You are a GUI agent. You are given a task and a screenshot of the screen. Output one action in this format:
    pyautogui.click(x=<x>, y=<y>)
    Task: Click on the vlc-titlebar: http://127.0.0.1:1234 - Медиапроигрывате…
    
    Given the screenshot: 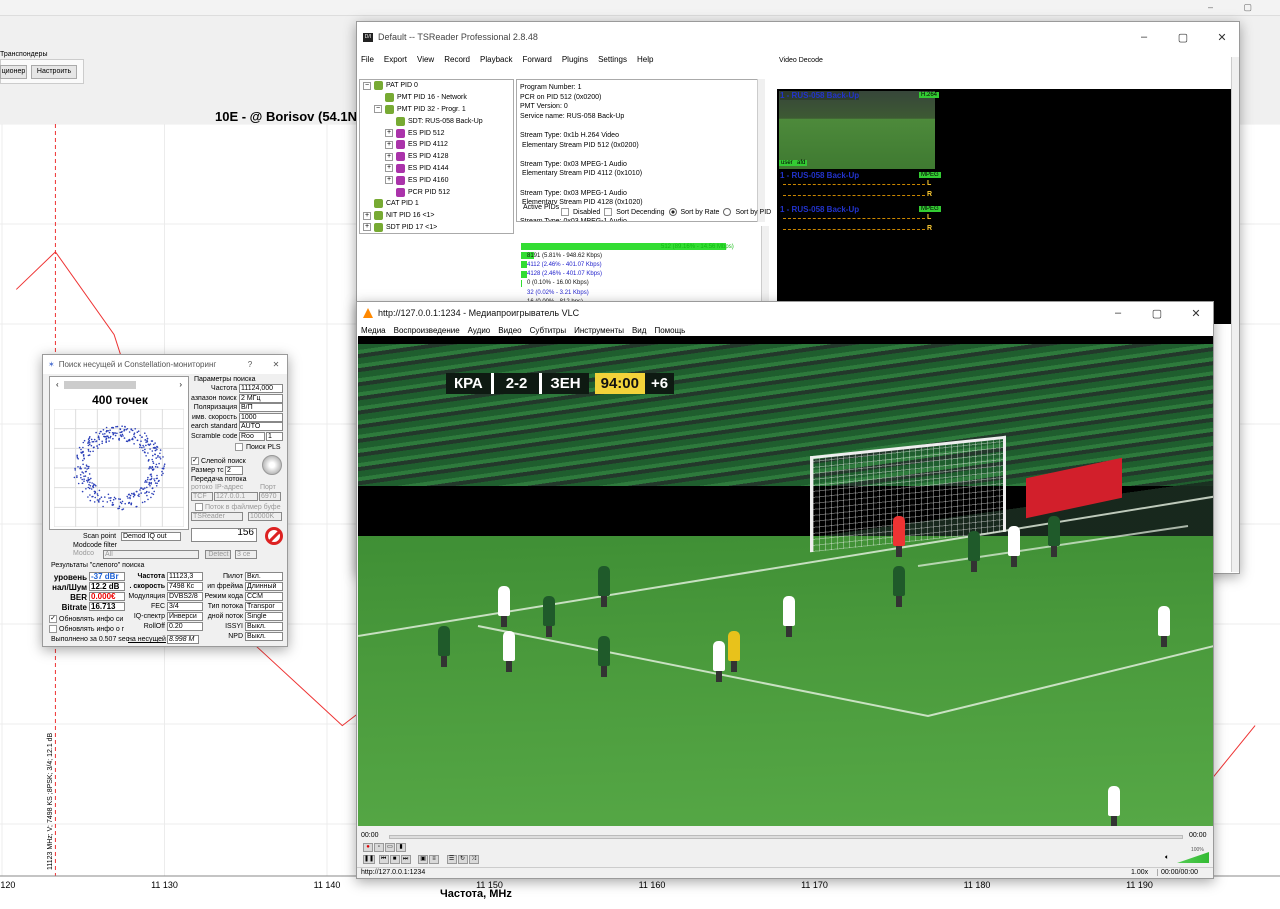 What is the action you would take?
    pyautogui.click(x=785, y=313)
    